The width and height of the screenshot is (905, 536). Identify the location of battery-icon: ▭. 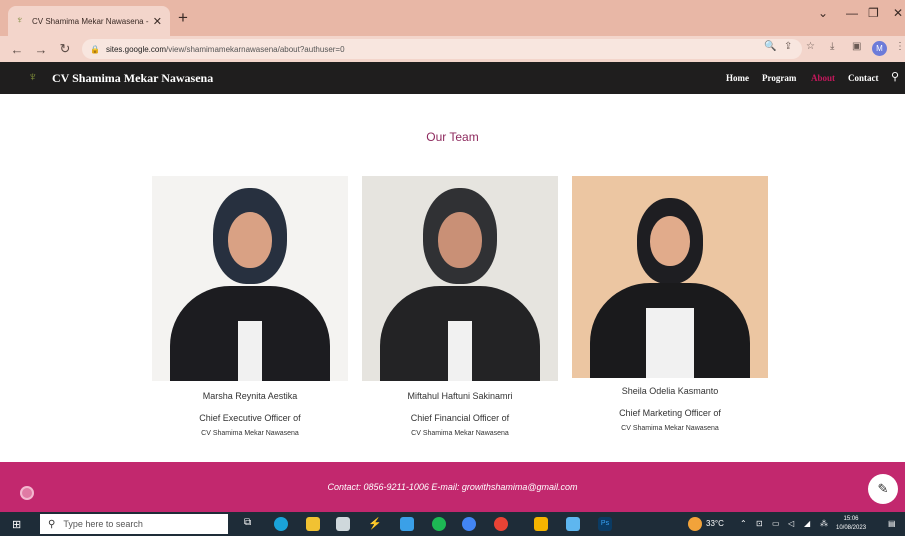
(776, 523).